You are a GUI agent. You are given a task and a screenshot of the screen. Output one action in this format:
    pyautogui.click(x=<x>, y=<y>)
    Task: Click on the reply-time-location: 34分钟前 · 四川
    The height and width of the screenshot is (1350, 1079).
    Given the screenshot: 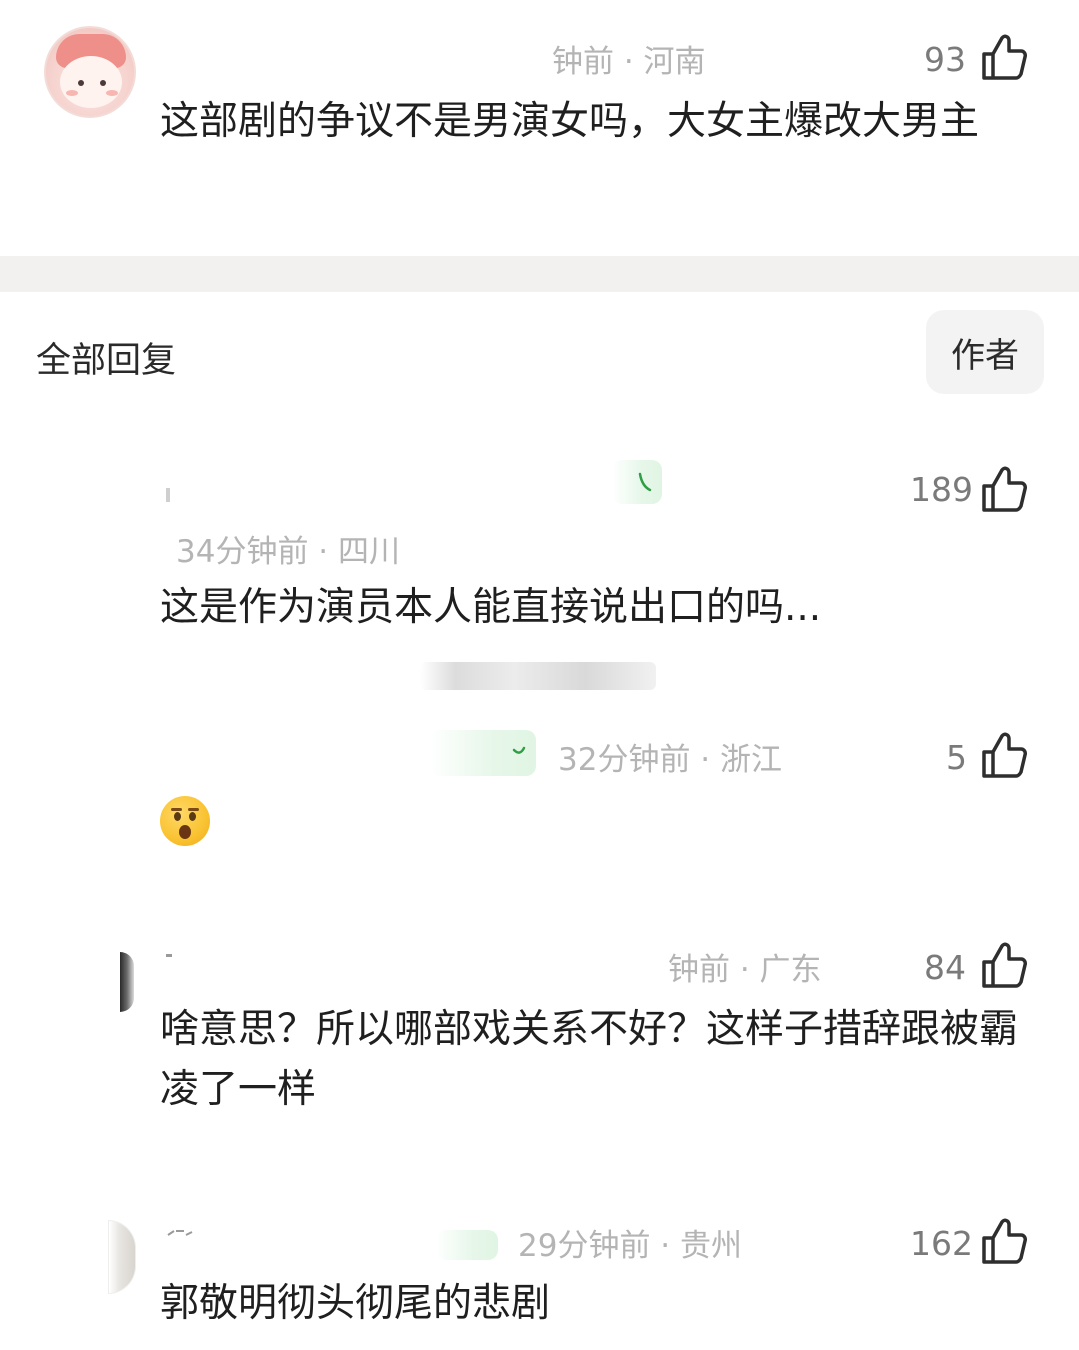 What is the action you would take?
    pyautogui.click(x=288, y=552)
    